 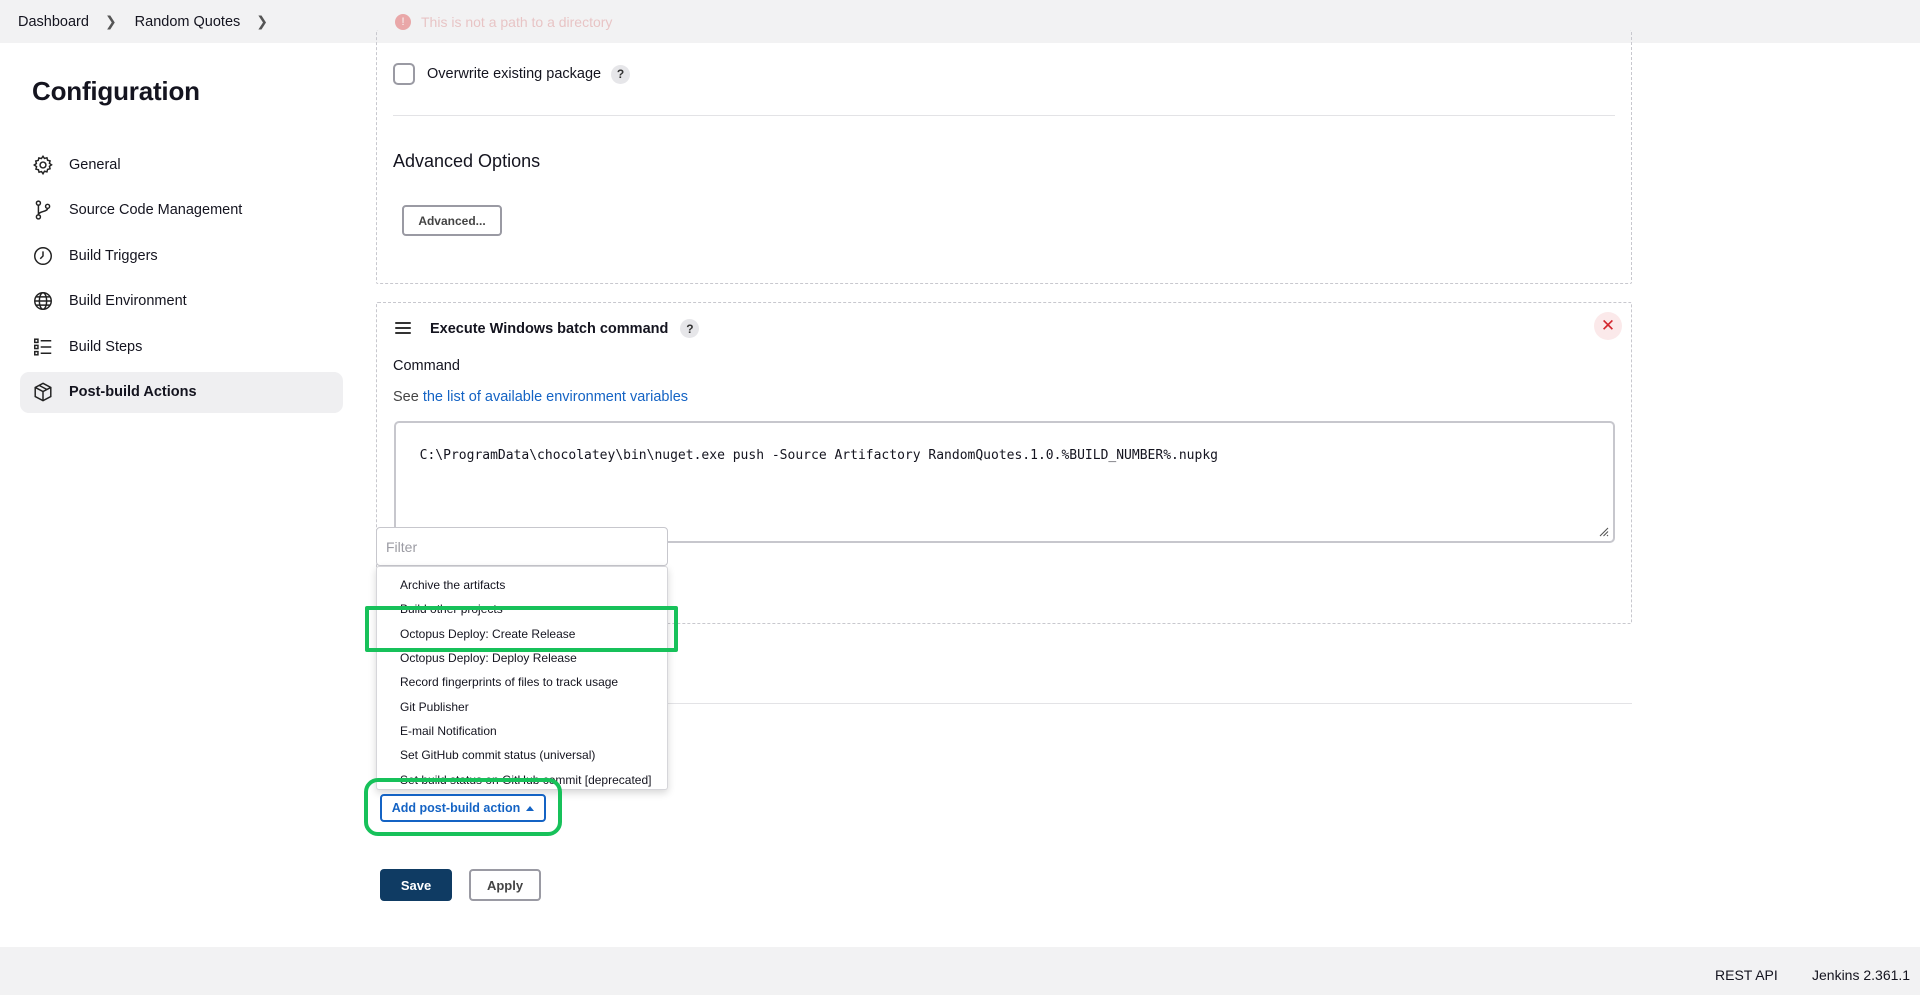 What do you see at coordinates (522, 546) in the screenshot?
I see `filter-input` at bounding box center [522, 546].